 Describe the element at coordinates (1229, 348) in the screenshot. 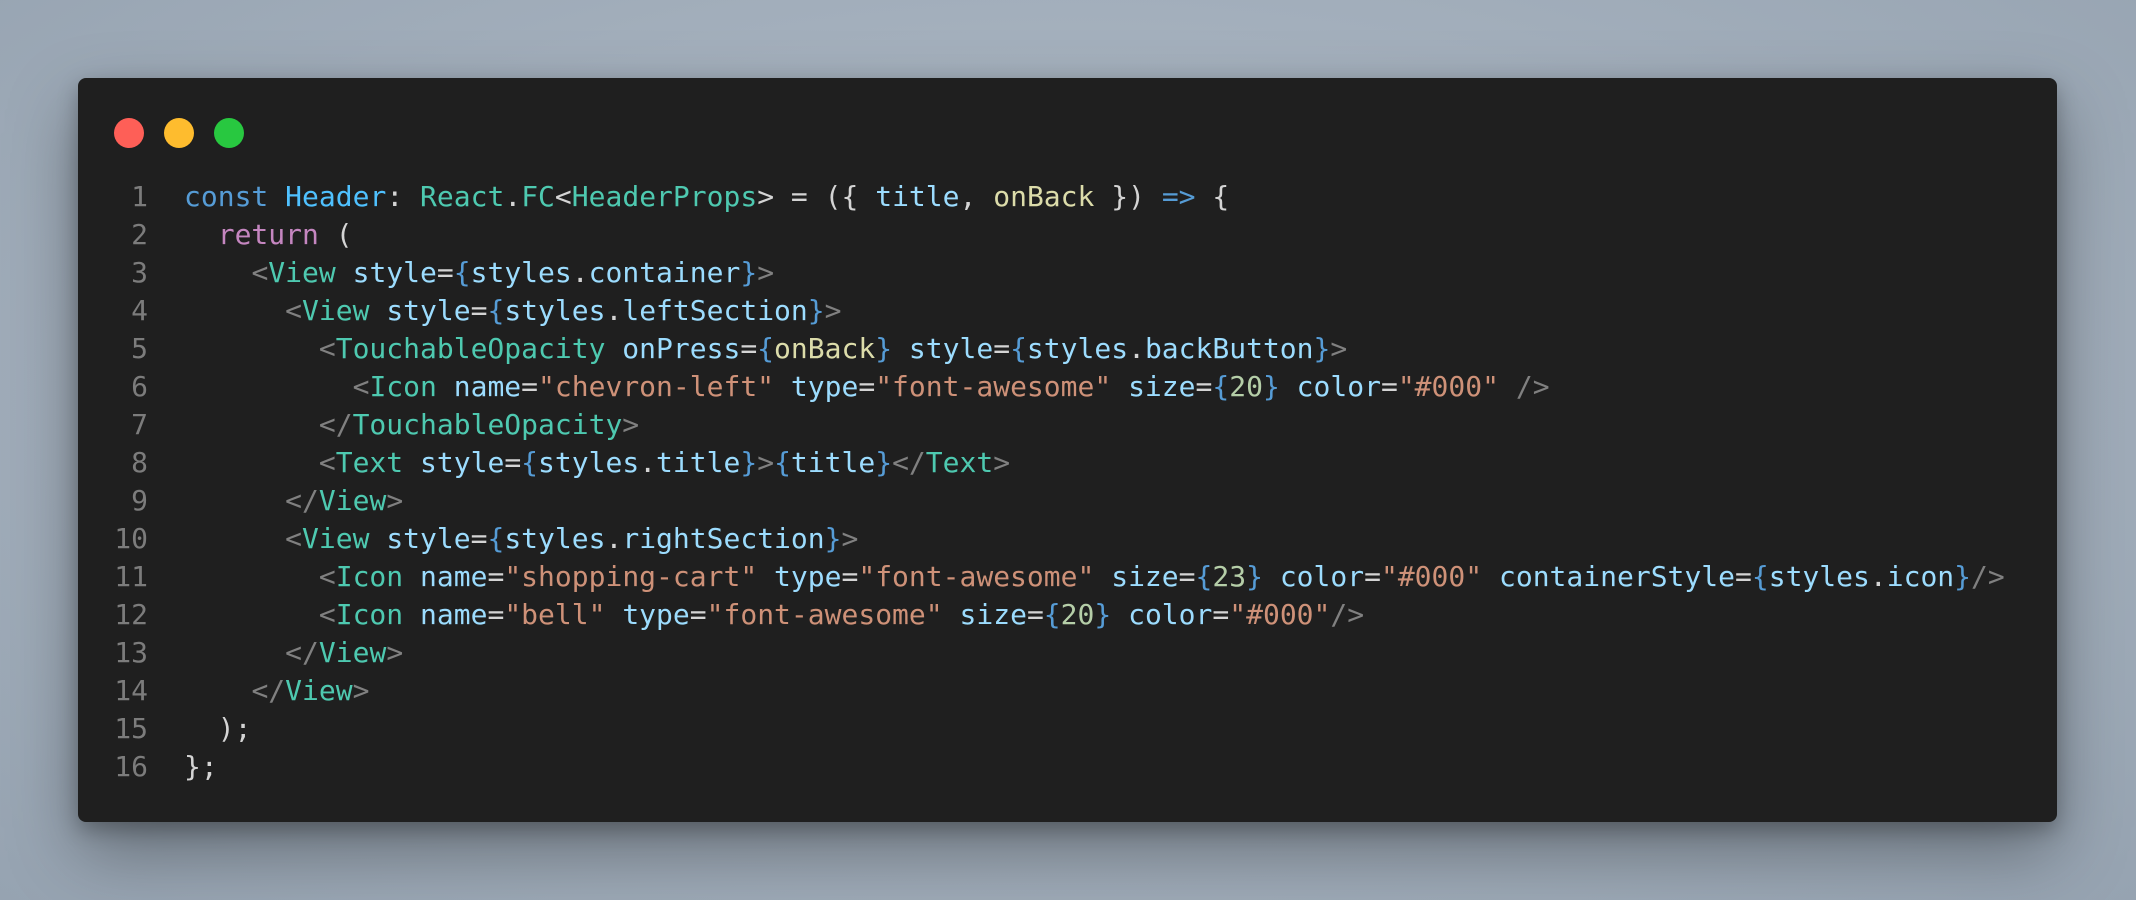

I see `code-token: backButton` at that location.